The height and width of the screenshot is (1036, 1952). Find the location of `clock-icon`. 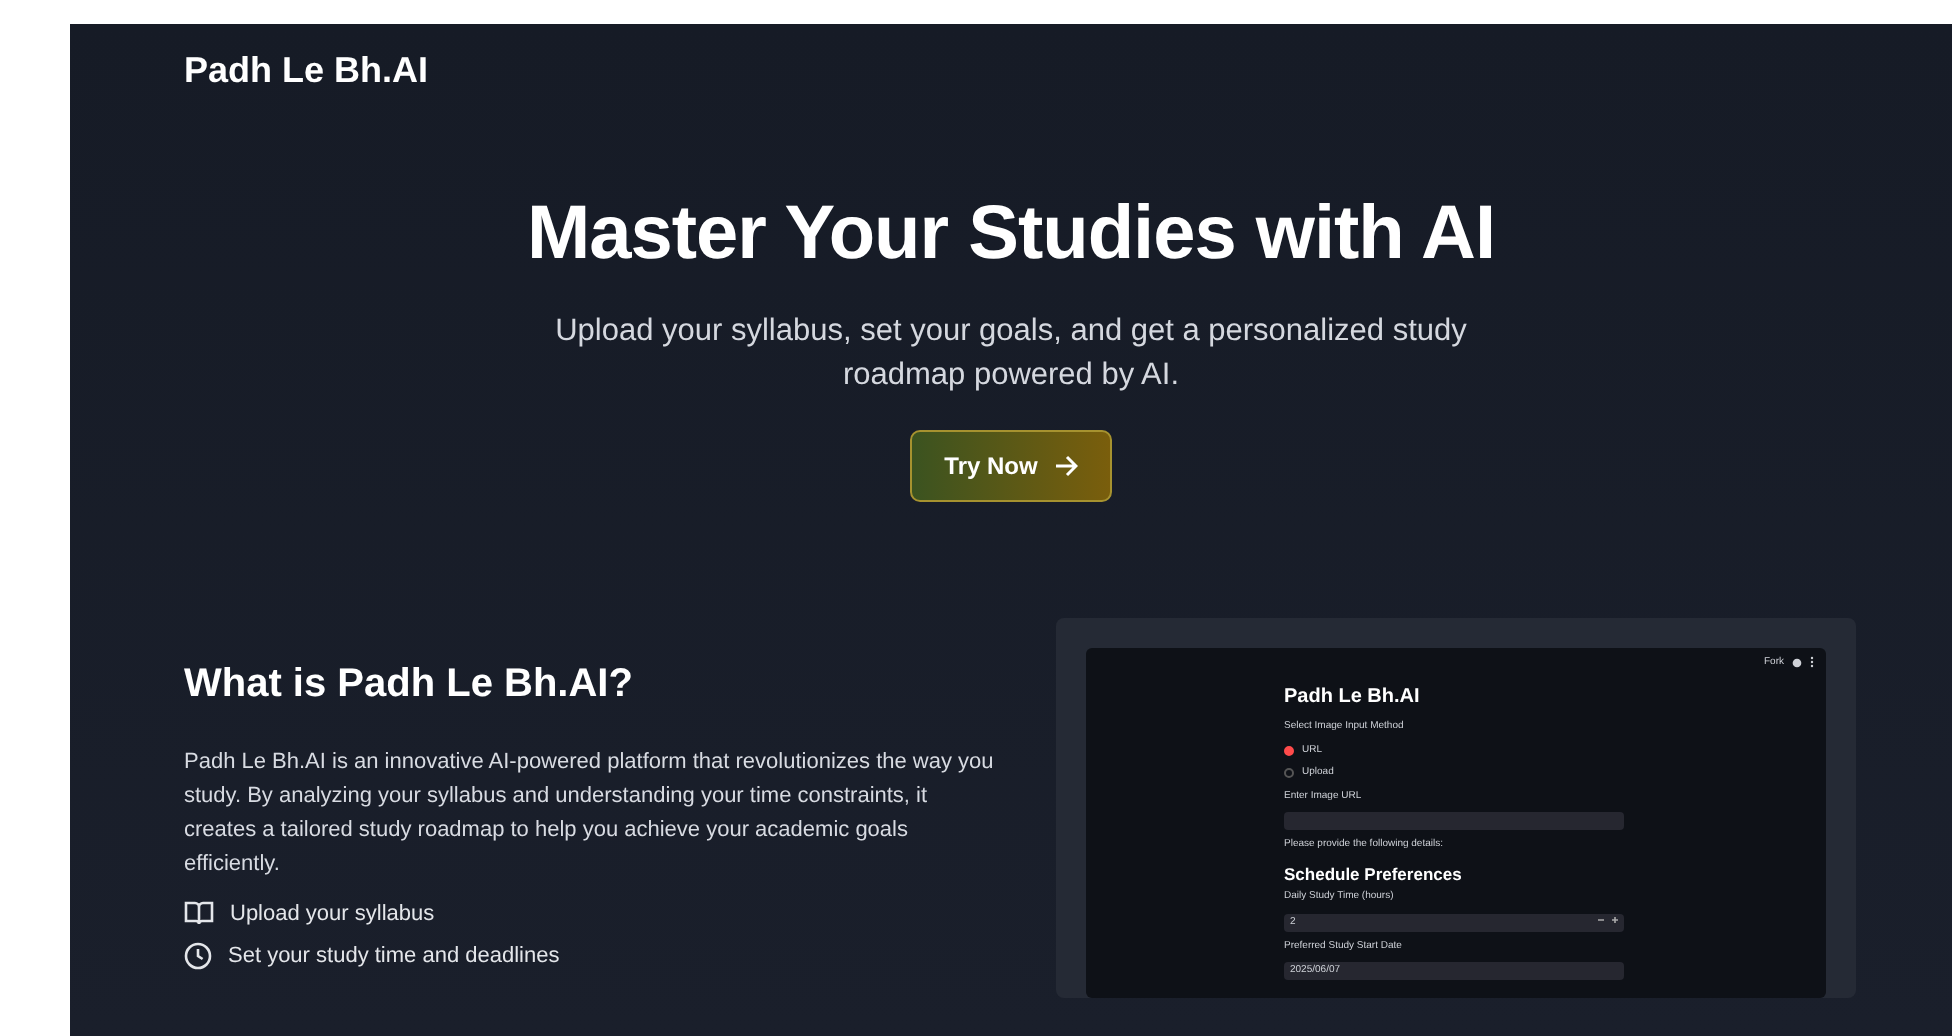

clock-icon is located at coordinates (198, 956).